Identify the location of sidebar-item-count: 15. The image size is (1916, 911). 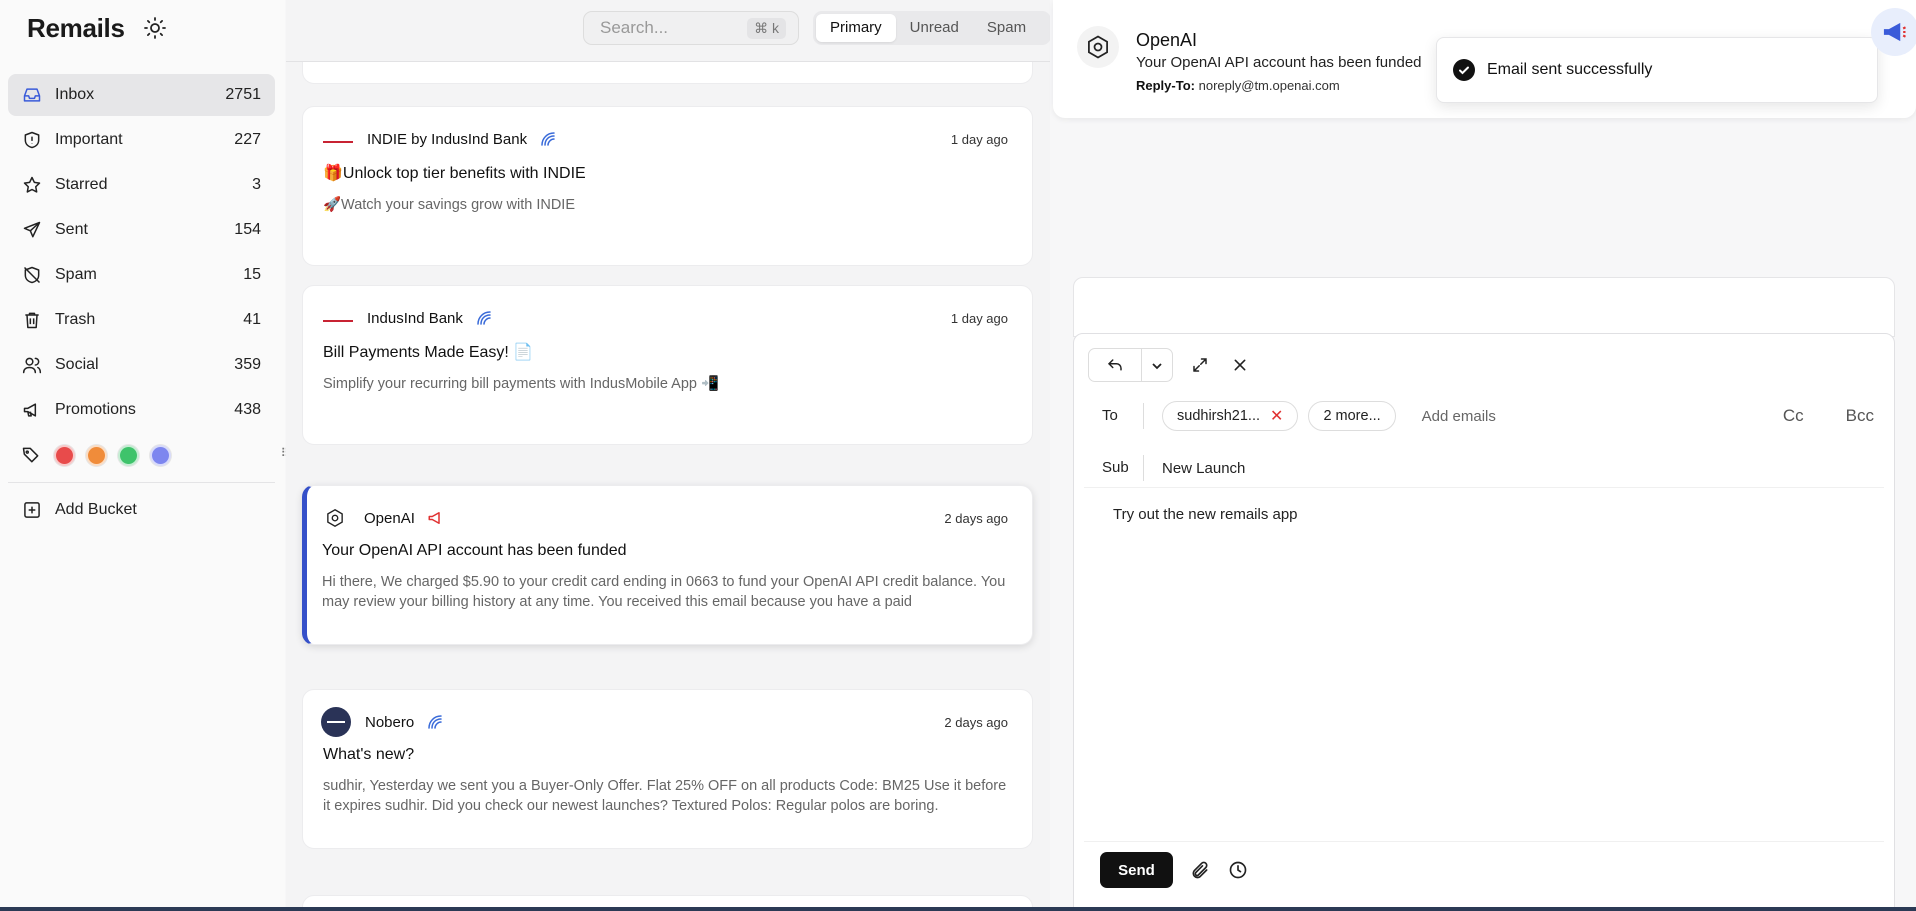
(252, 274).